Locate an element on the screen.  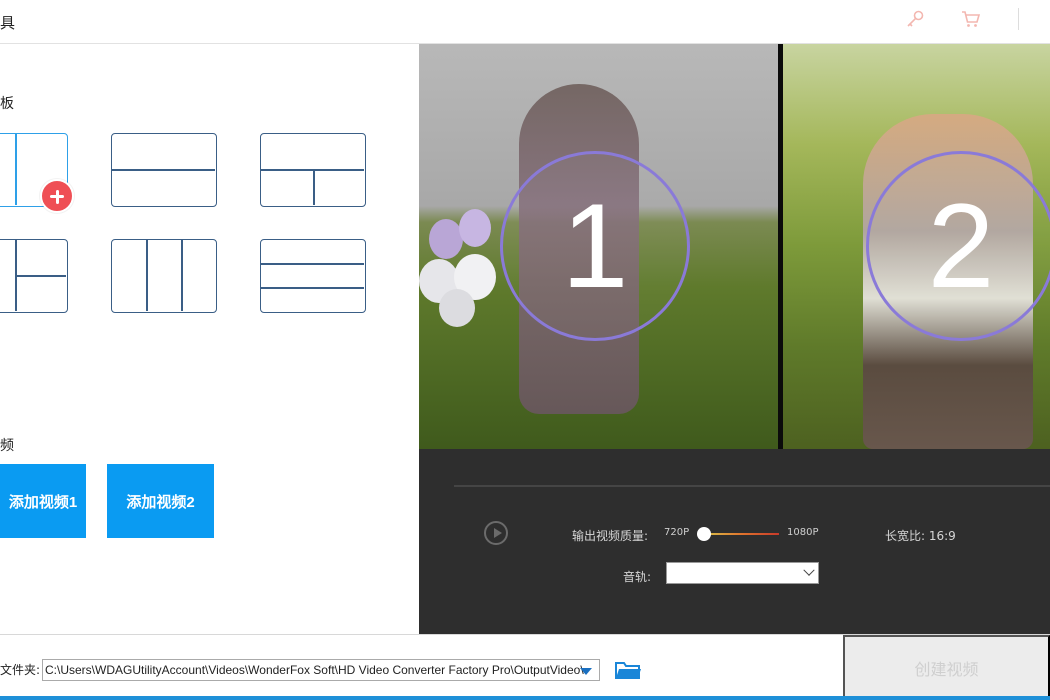
window-title: 具 is located at coordinates (8, 23).